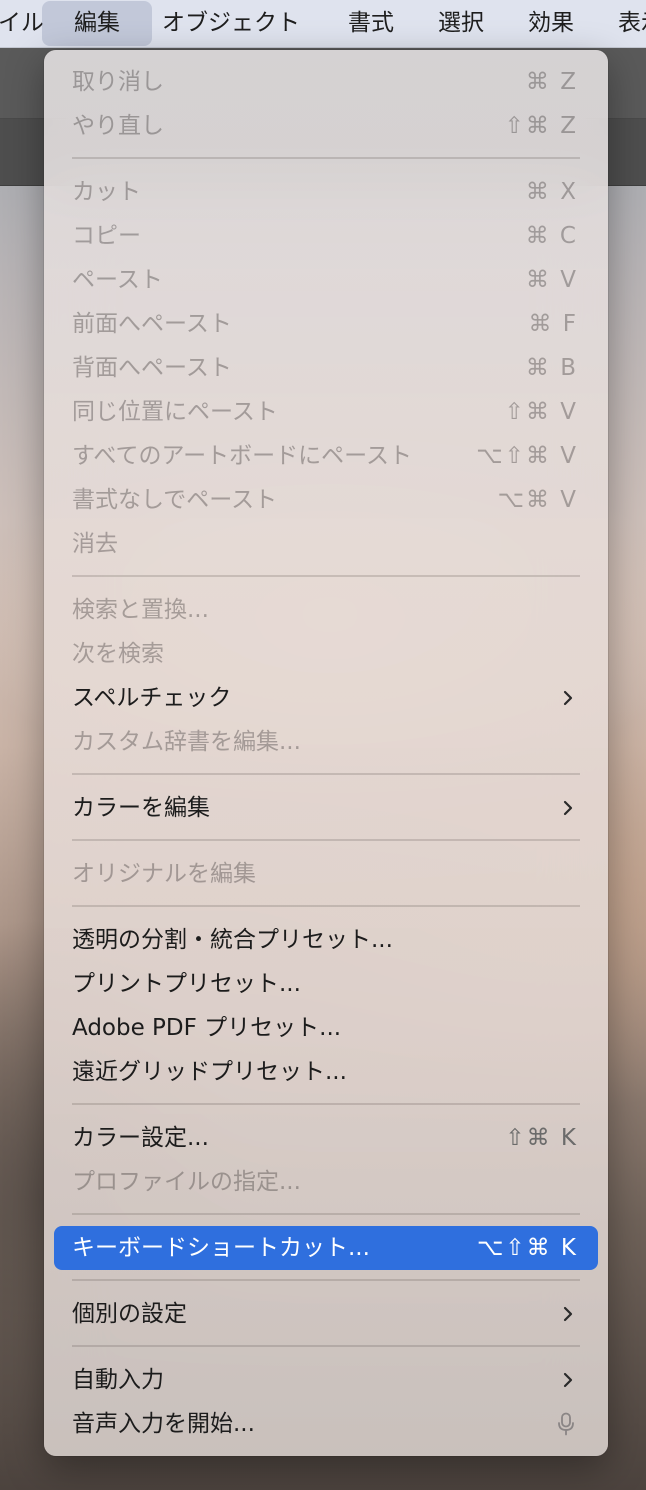  Describe the element at coordinates (553, 324) in the screenshot. I see `menu-item-shortcut: ⌘ F` at that location.